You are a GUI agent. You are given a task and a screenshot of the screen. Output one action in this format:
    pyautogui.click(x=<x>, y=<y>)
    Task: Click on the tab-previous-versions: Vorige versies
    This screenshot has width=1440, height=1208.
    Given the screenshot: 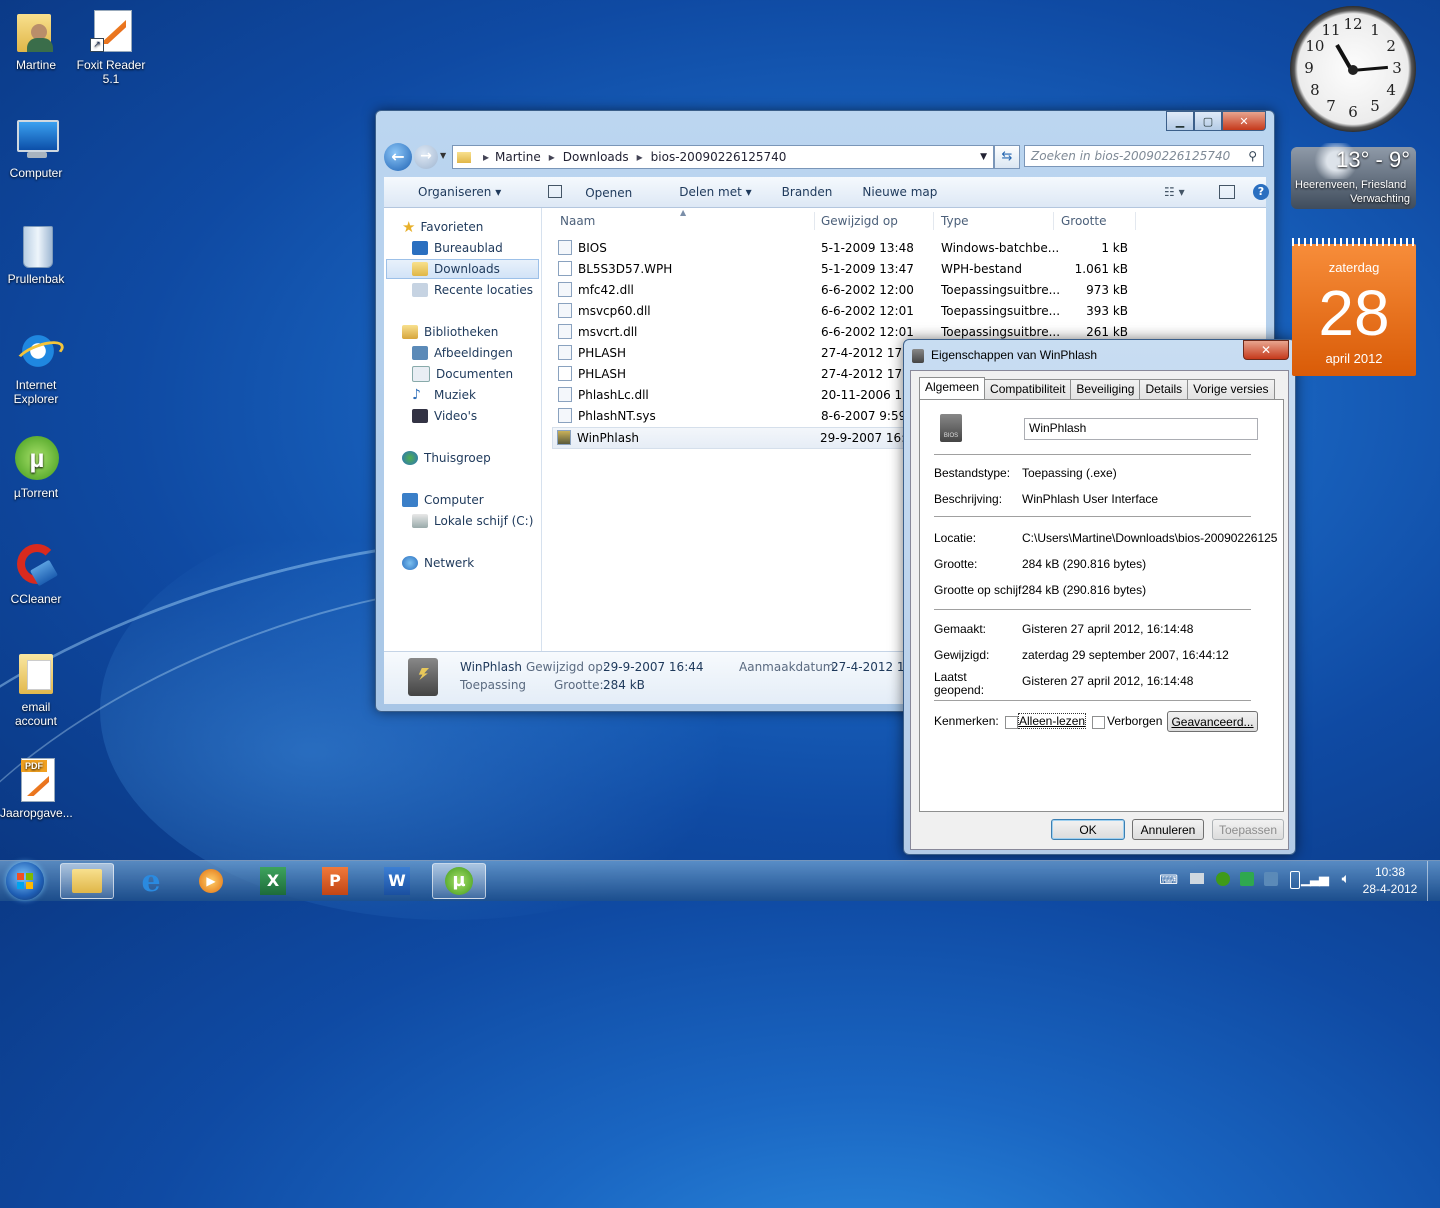 What is the action you would take?
    pyautogui.click(x=1231, y=390)
    